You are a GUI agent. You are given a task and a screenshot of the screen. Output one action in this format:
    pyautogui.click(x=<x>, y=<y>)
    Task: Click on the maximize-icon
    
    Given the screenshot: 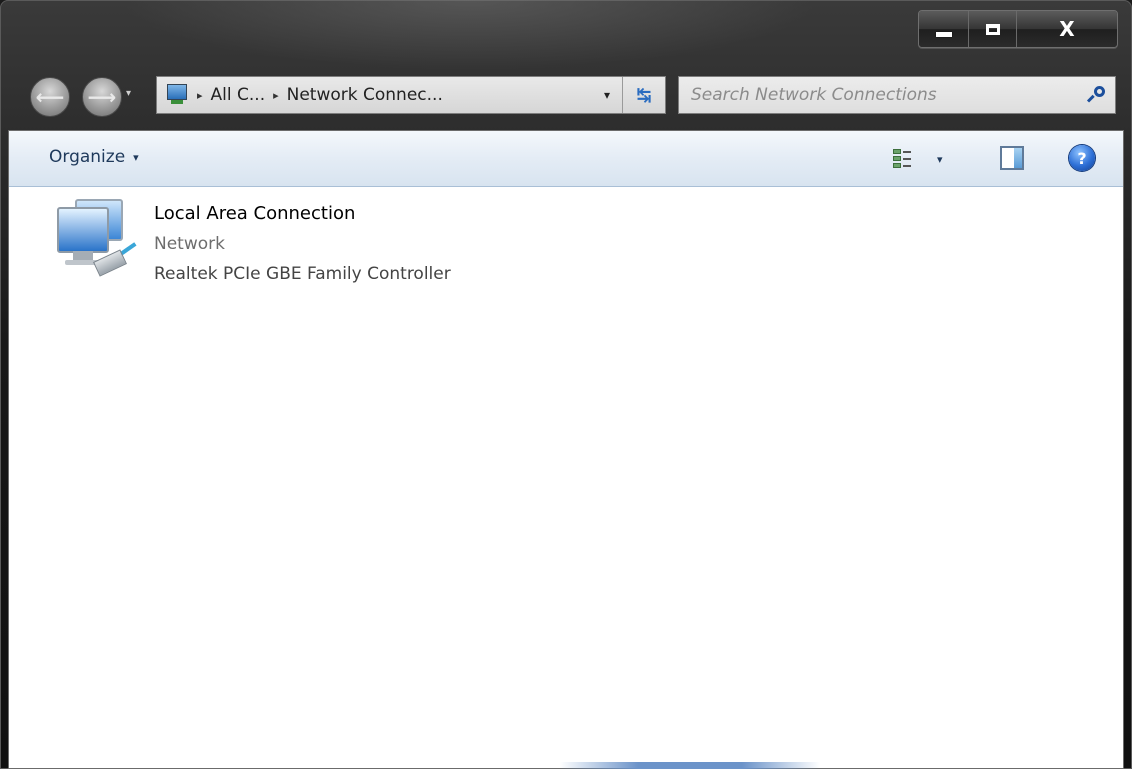 What is the action you would take?
    pyautogui.click(x=992, y=29)
    